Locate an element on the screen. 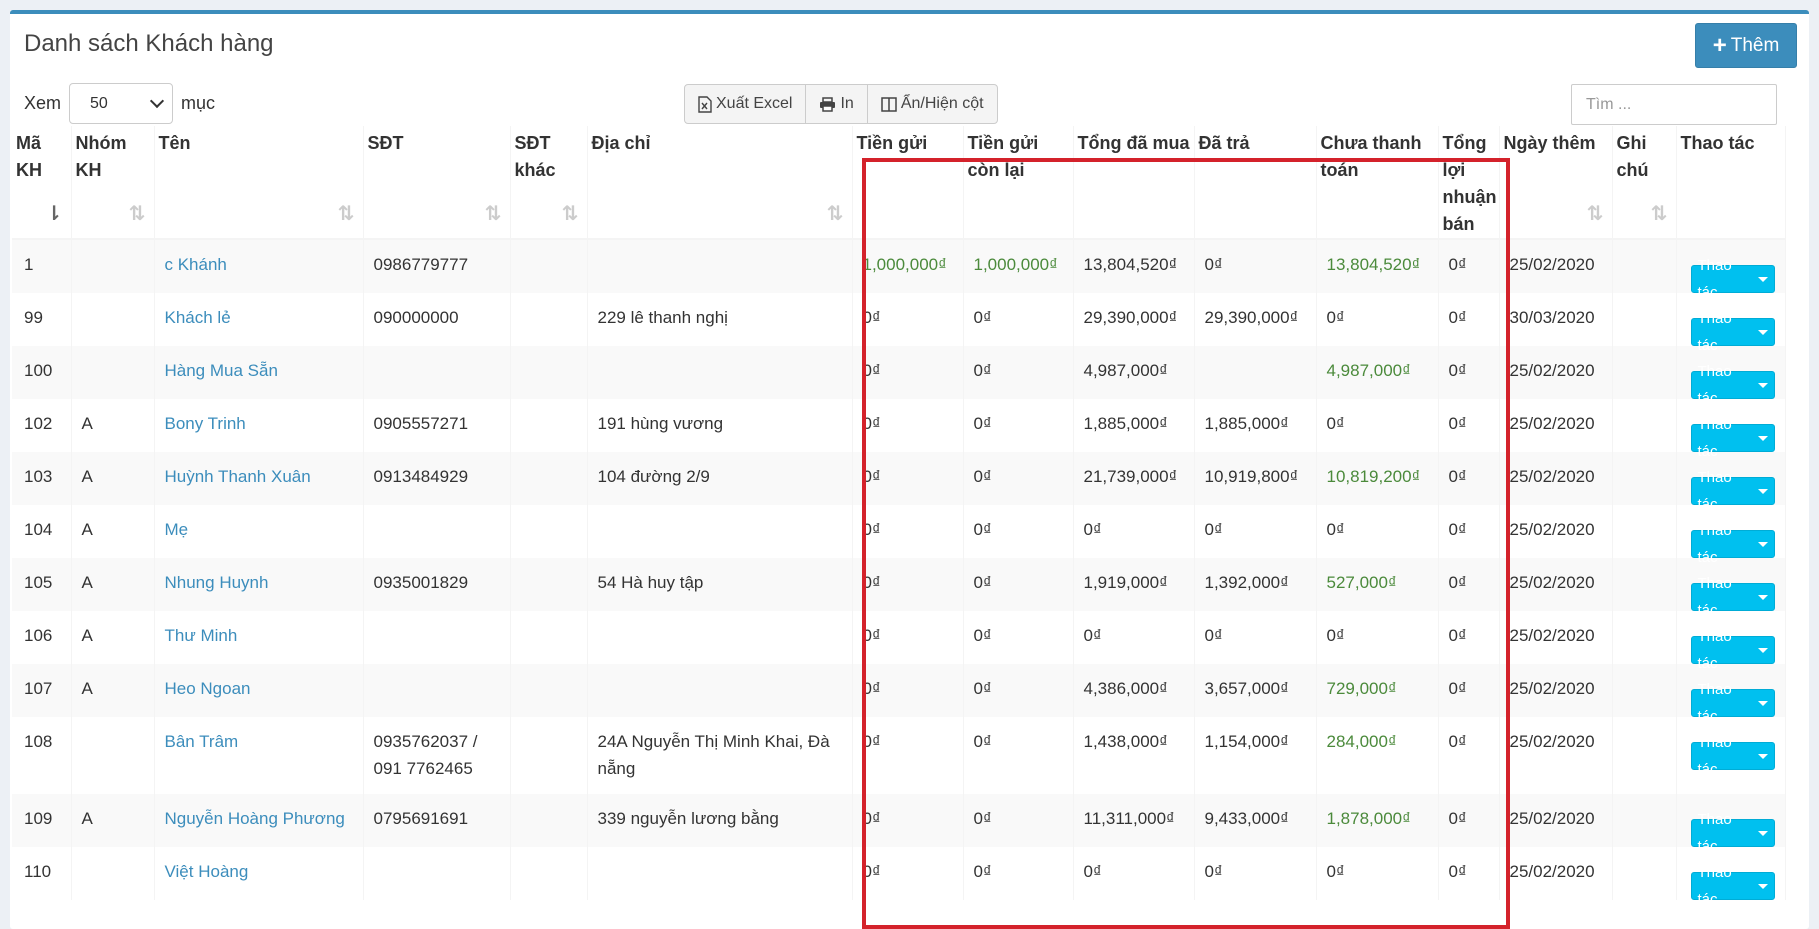  cell-id: 100 is located at coordinates (42, 372).